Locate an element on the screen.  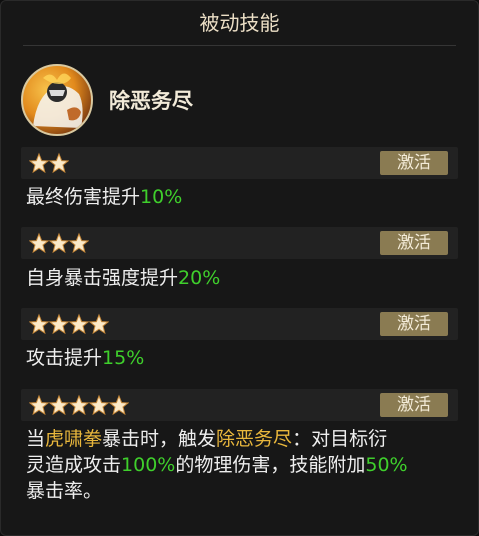
desc-text: 灵造成攻击 is located at coordinates (74, 465).